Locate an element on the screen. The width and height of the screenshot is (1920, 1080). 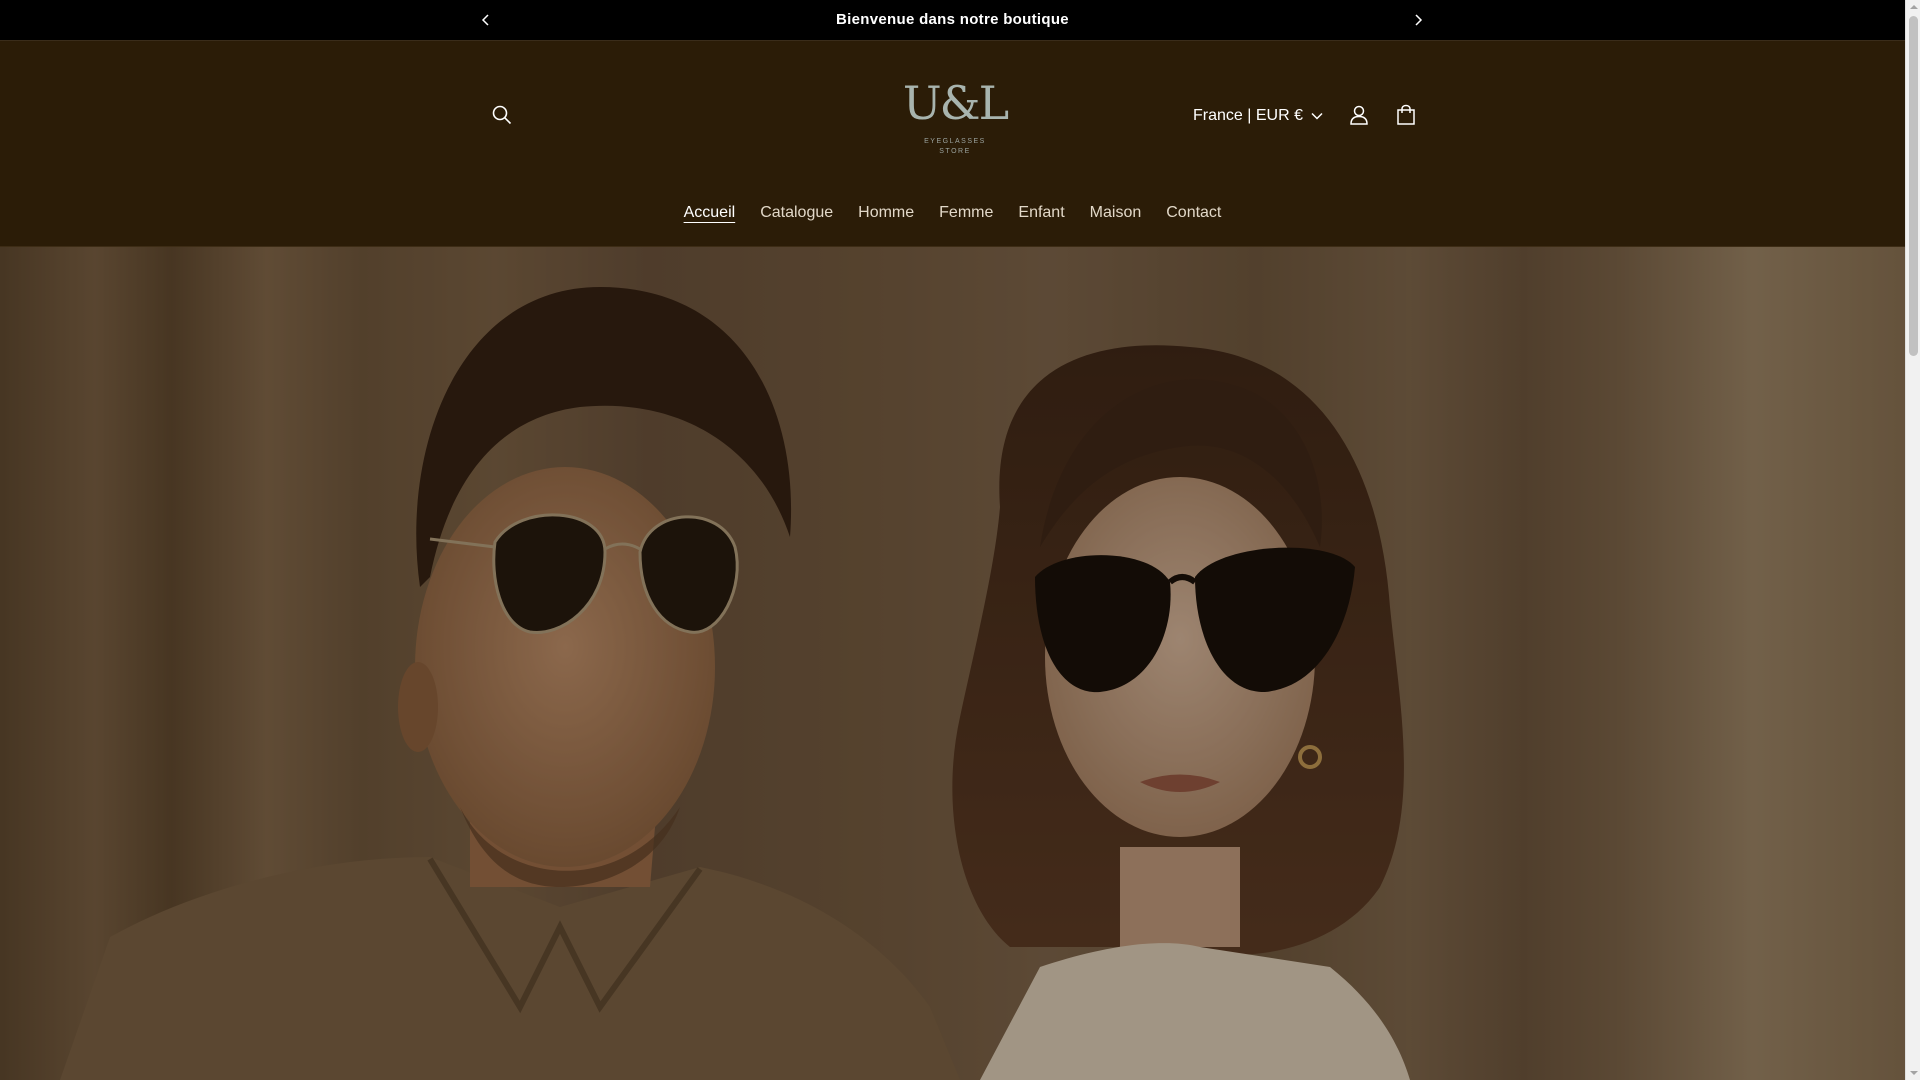
nav-item-femme: Femme is located at coordinates (966, 213).